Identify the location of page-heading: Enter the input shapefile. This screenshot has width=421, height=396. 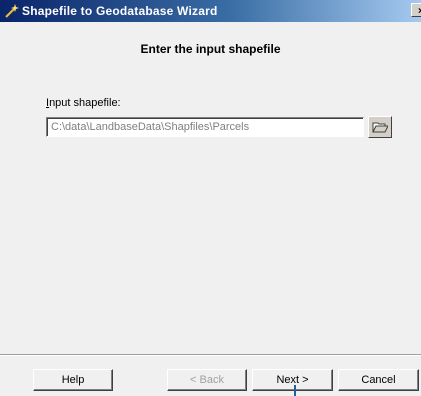
(210, 49).